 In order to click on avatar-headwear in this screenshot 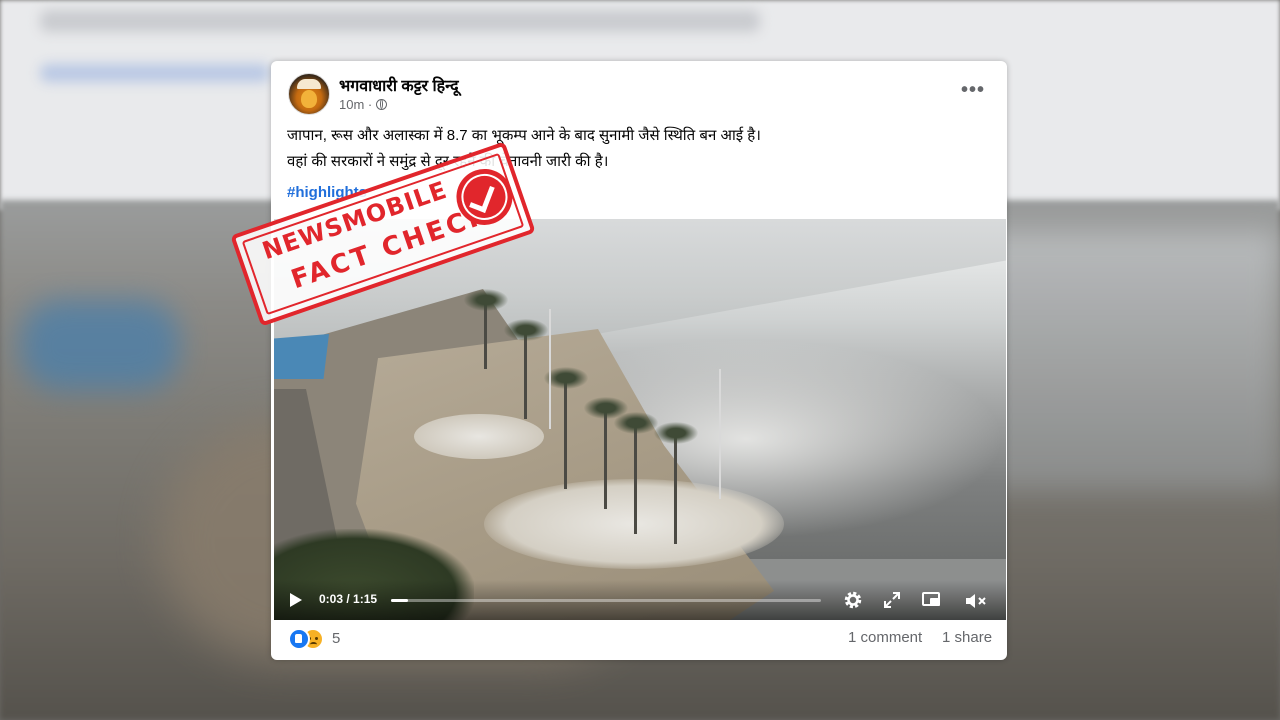, I will do `click(309, 84)`.